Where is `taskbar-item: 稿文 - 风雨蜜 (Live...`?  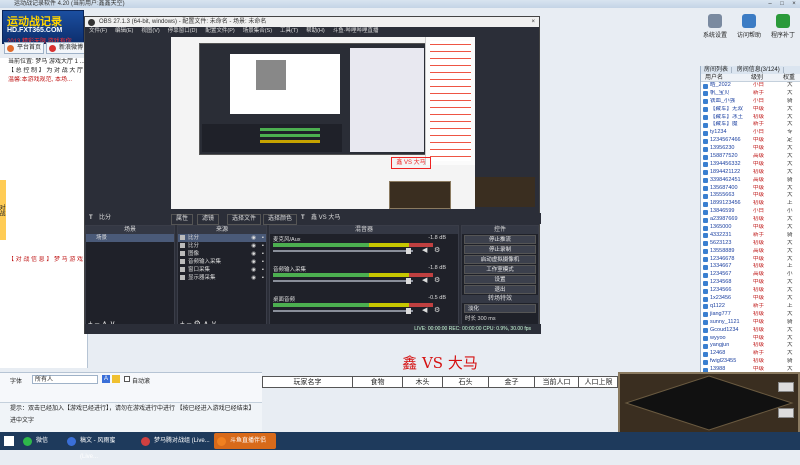
taskbar-item: 稿文 - 风雨蜜 (Live... is located at coordinates (99, 446).